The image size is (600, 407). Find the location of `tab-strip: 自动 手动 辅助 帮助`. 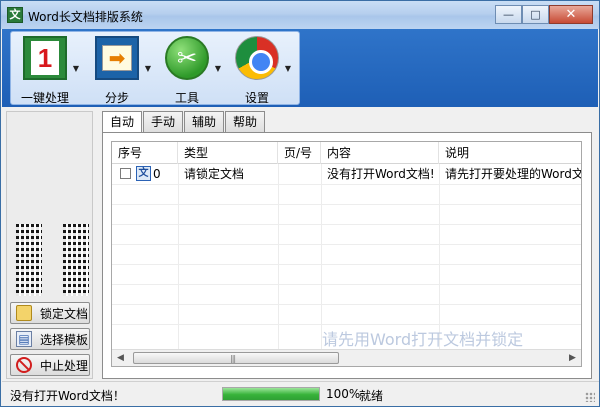

tab-strip: 自动 手动 辅助 帮助 is located at coordinates (184, 122).